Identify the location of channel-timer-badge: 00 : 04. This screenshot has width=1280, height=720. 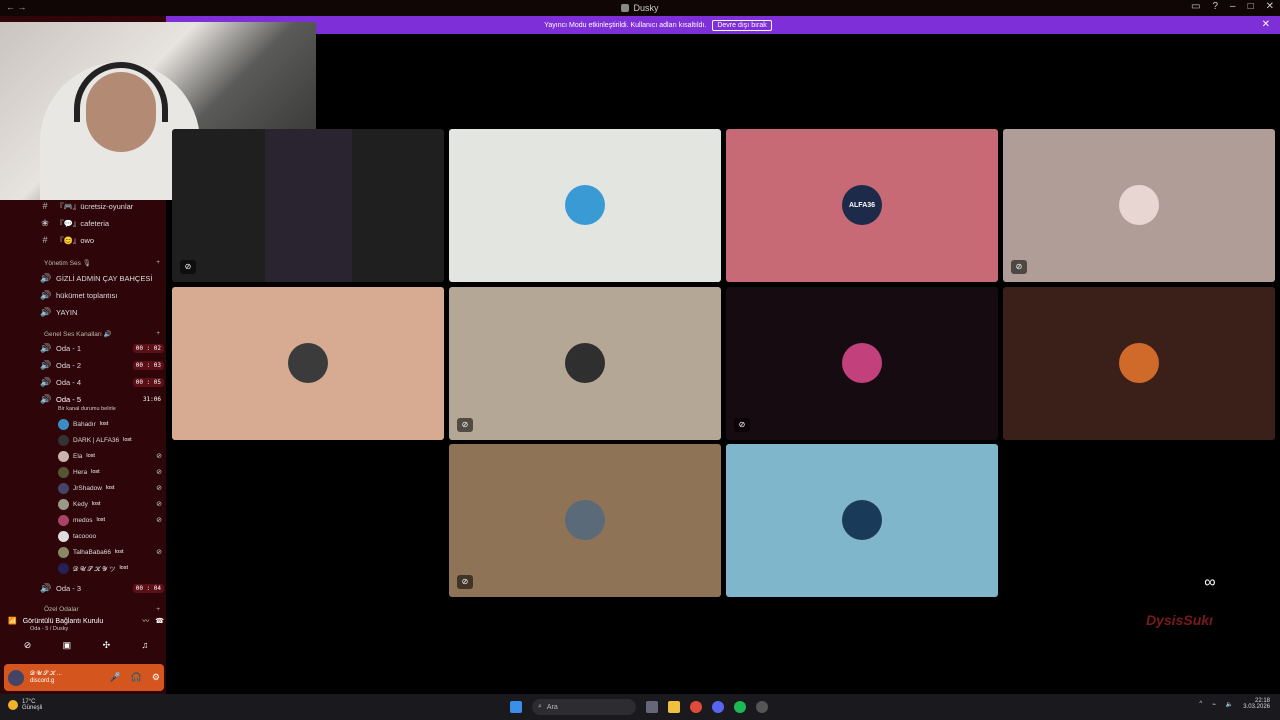
(148, 588).